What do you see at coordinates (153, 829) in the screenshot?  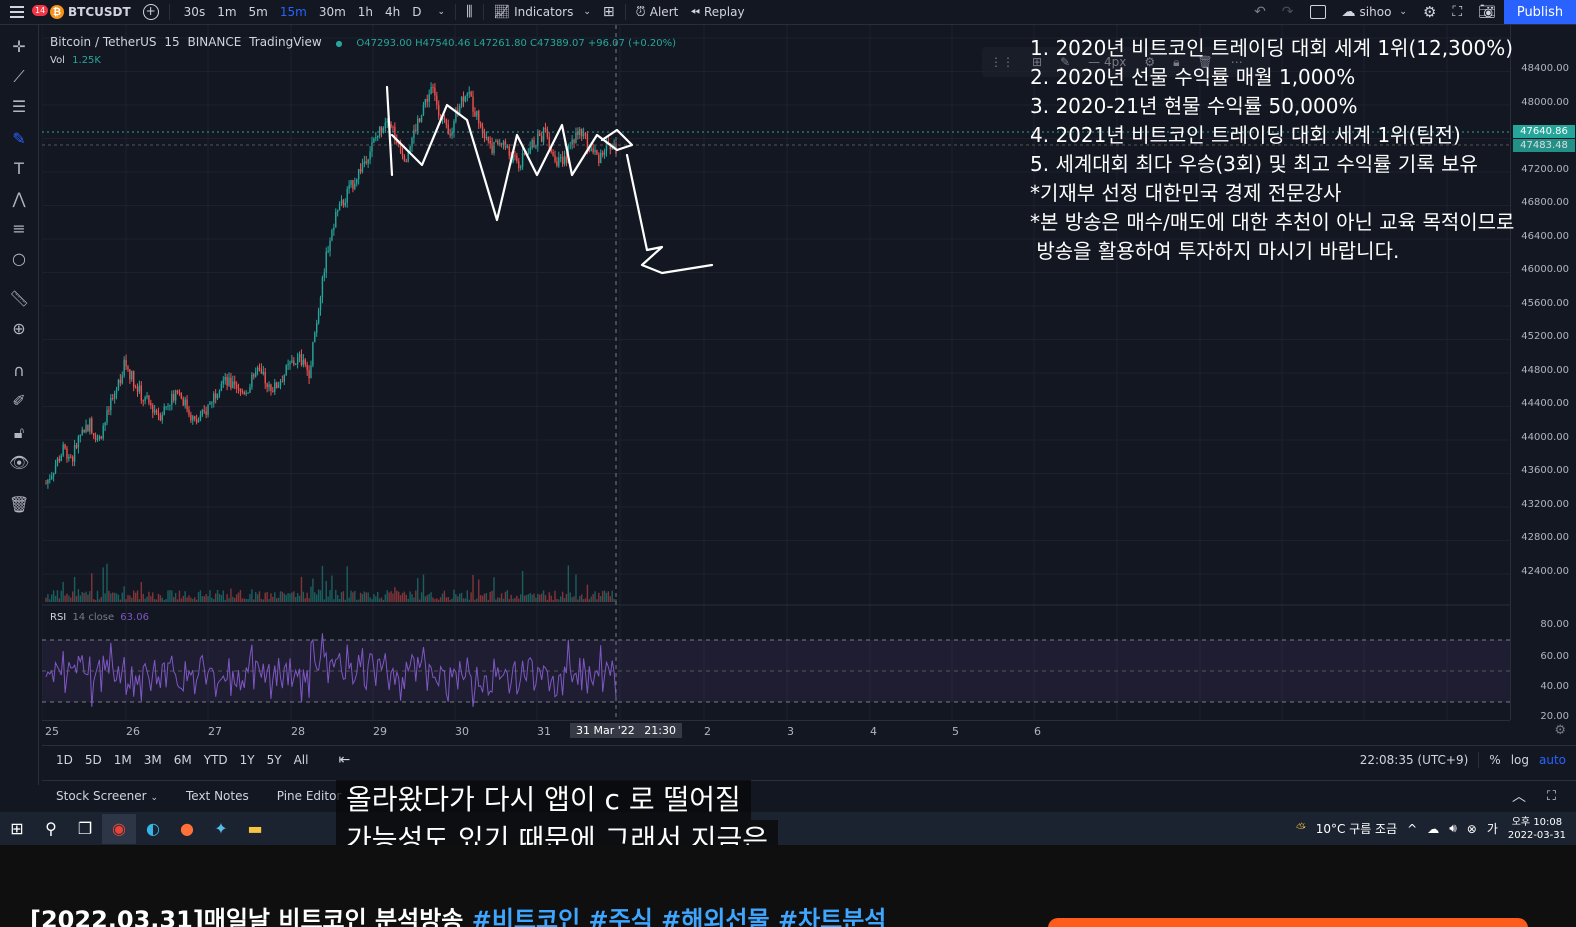 I see `edge-icon: ◐` at bounding box center [153, 829].